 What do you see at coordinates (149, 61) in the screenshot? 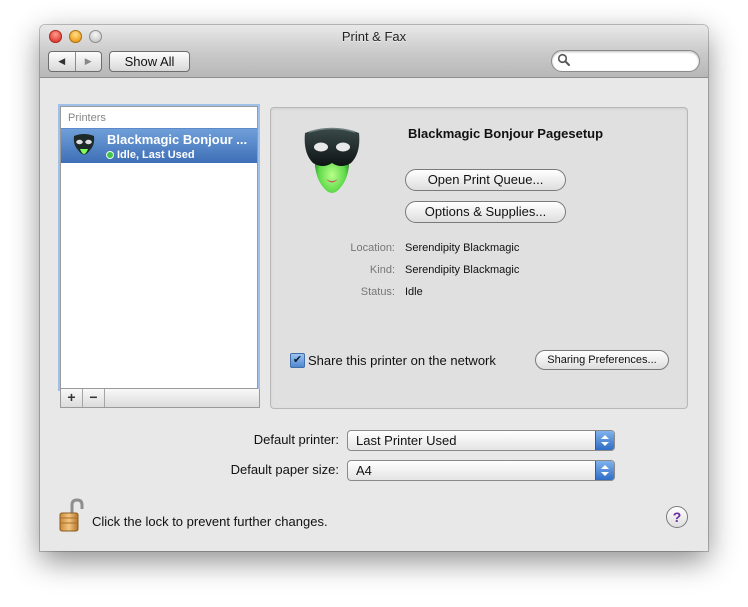
I see `show-all-button: Show All` at bounding box center [149, 61].